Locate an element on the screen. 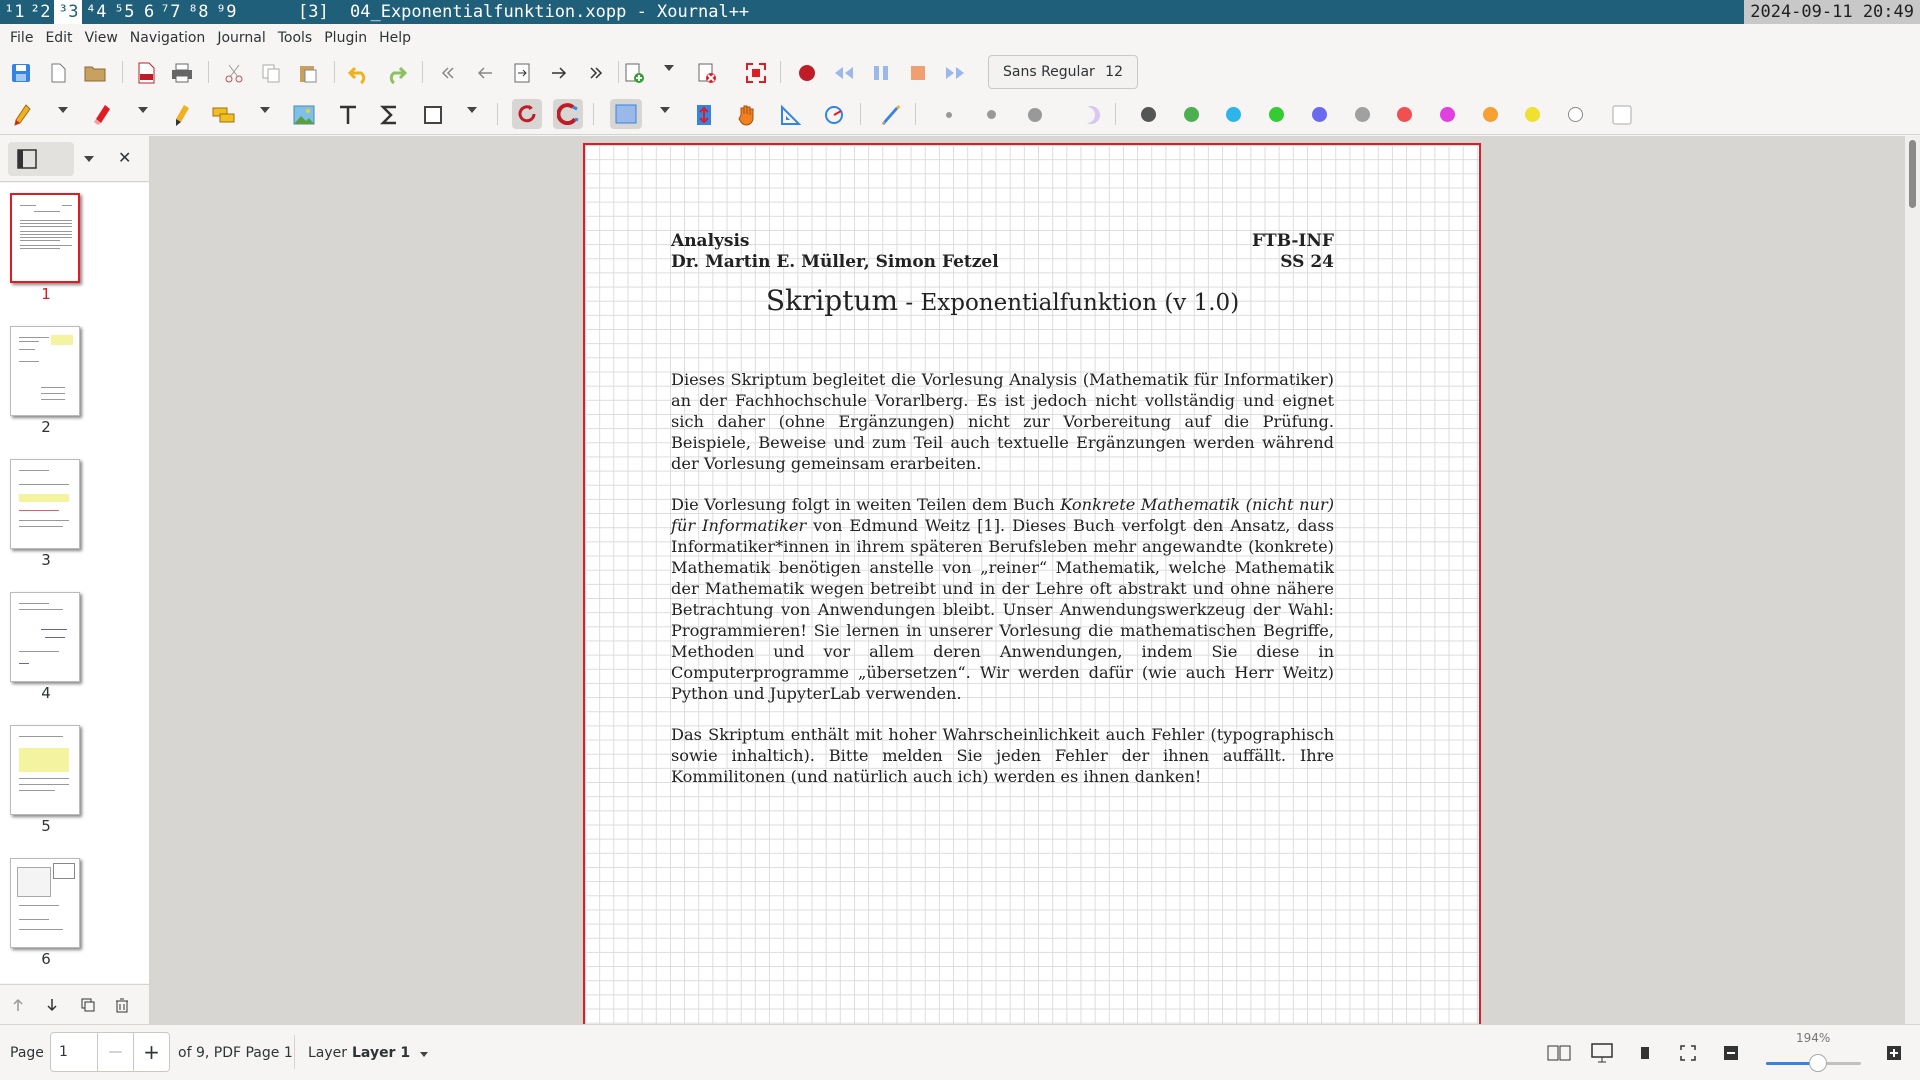 This screenshot has height=1080, width=1920. workspace-5: ⁵5 is located at coordinates (124, 12).